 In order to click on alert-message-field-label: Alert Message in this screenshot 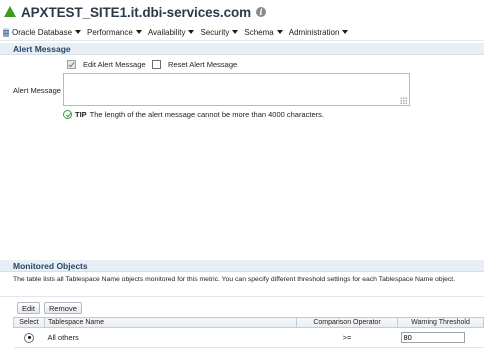, I will do `click(37, 90)`.